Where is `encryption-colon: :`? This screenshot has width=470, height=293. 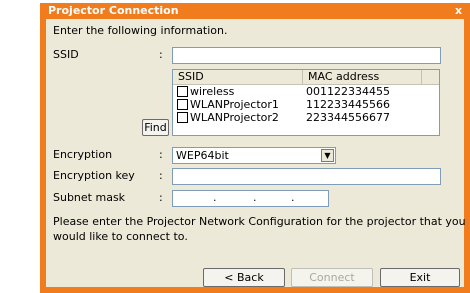 encryption-colon: : is located at coordinates (161, 154).